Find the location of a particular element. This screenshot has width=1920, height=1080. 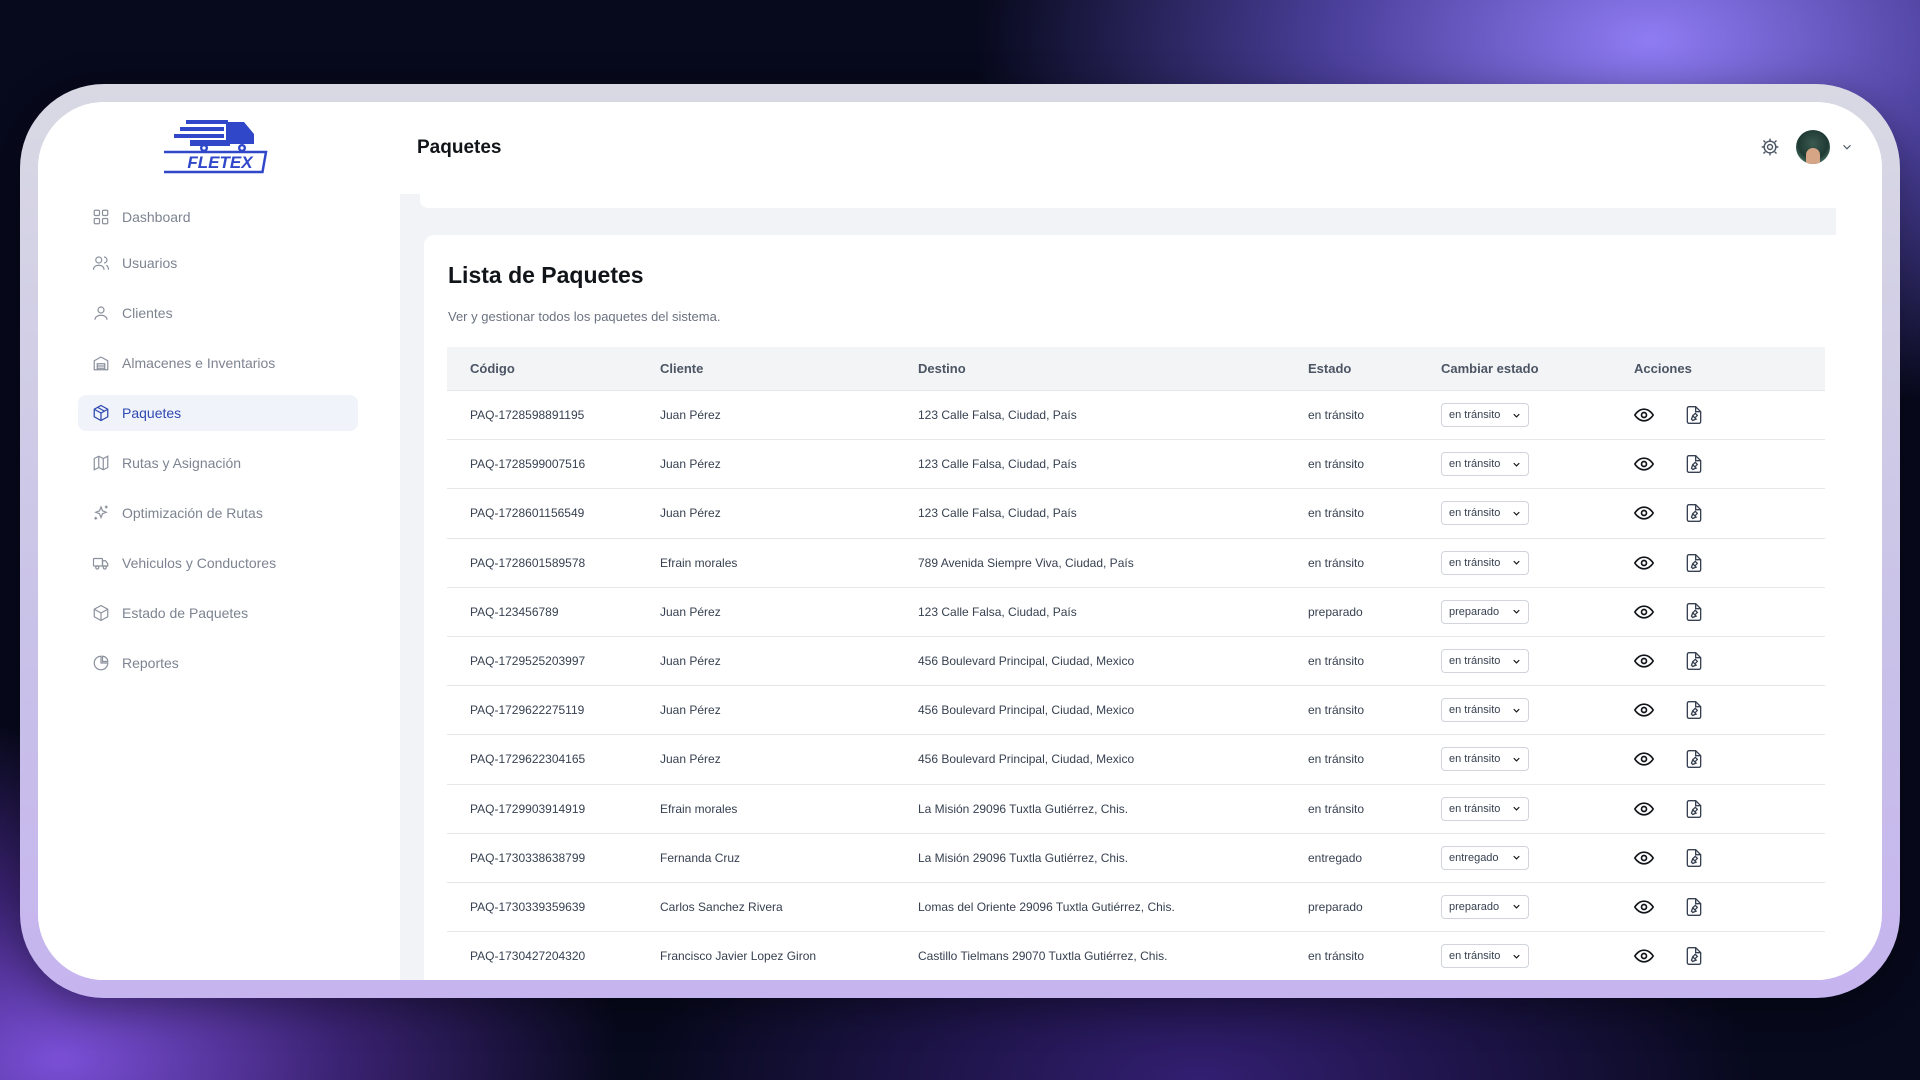

sidebar-item-rutas: Rutas y Asignación is located at coordinates (218, 463).